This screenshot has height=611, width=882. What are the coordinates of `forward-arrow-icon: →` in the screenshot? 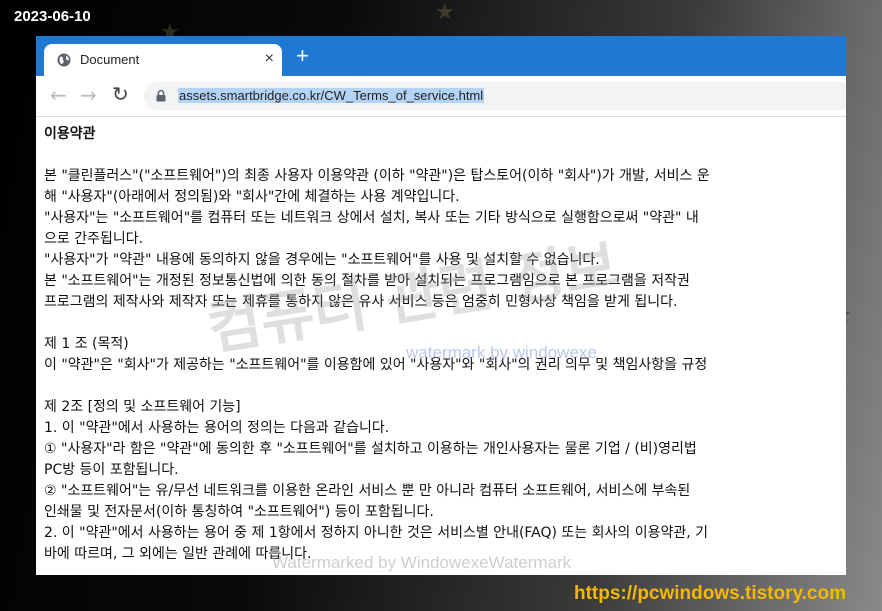 It's located at (88, 95).